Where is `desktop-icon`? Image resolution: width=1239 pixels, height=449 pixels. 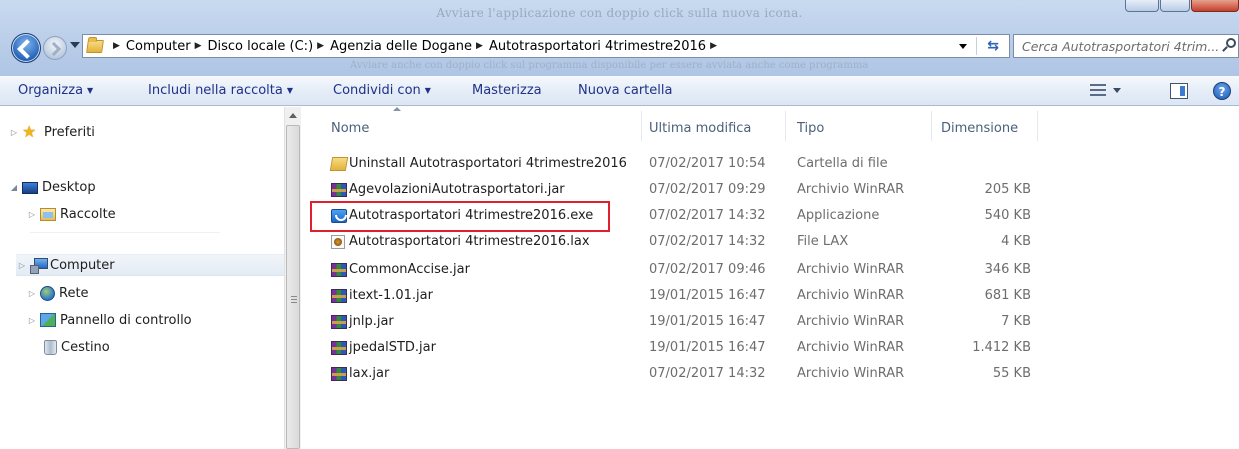 desktop-icon is located at coordinates (30, 187).